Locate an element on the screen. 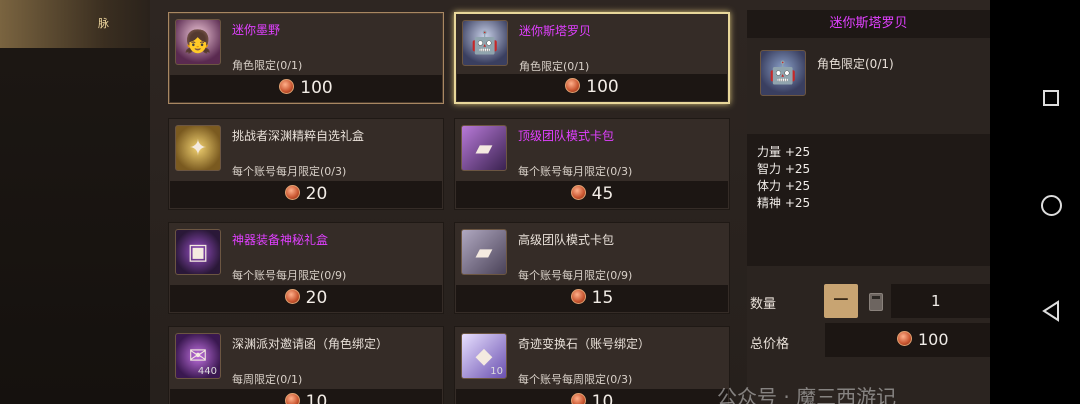  stats-box: 力量 +25 智力 +25 体力 +25 精神 +25 is located at coordinates (868, 200).